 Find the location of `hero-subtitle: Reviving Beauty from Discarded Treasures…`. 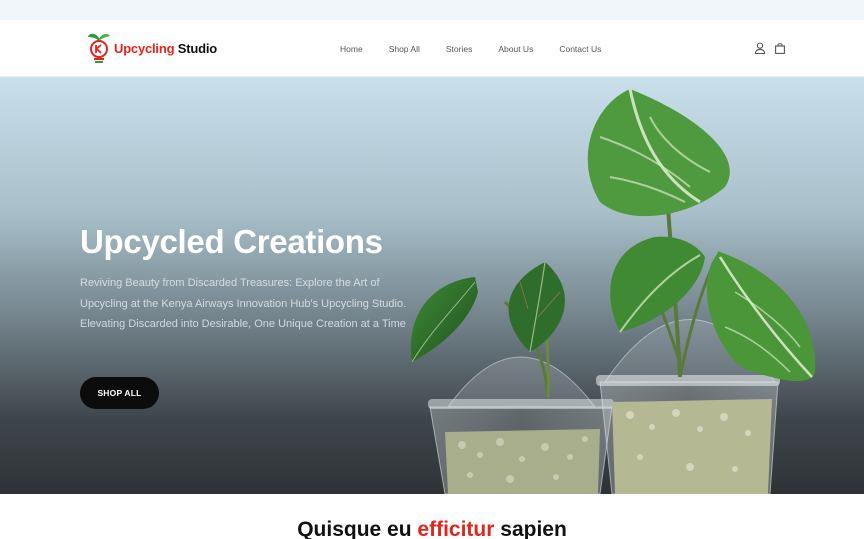

hero-subtitle: Reviving Beauty from Discarded Treasures… is located at coordinates (243, 303).